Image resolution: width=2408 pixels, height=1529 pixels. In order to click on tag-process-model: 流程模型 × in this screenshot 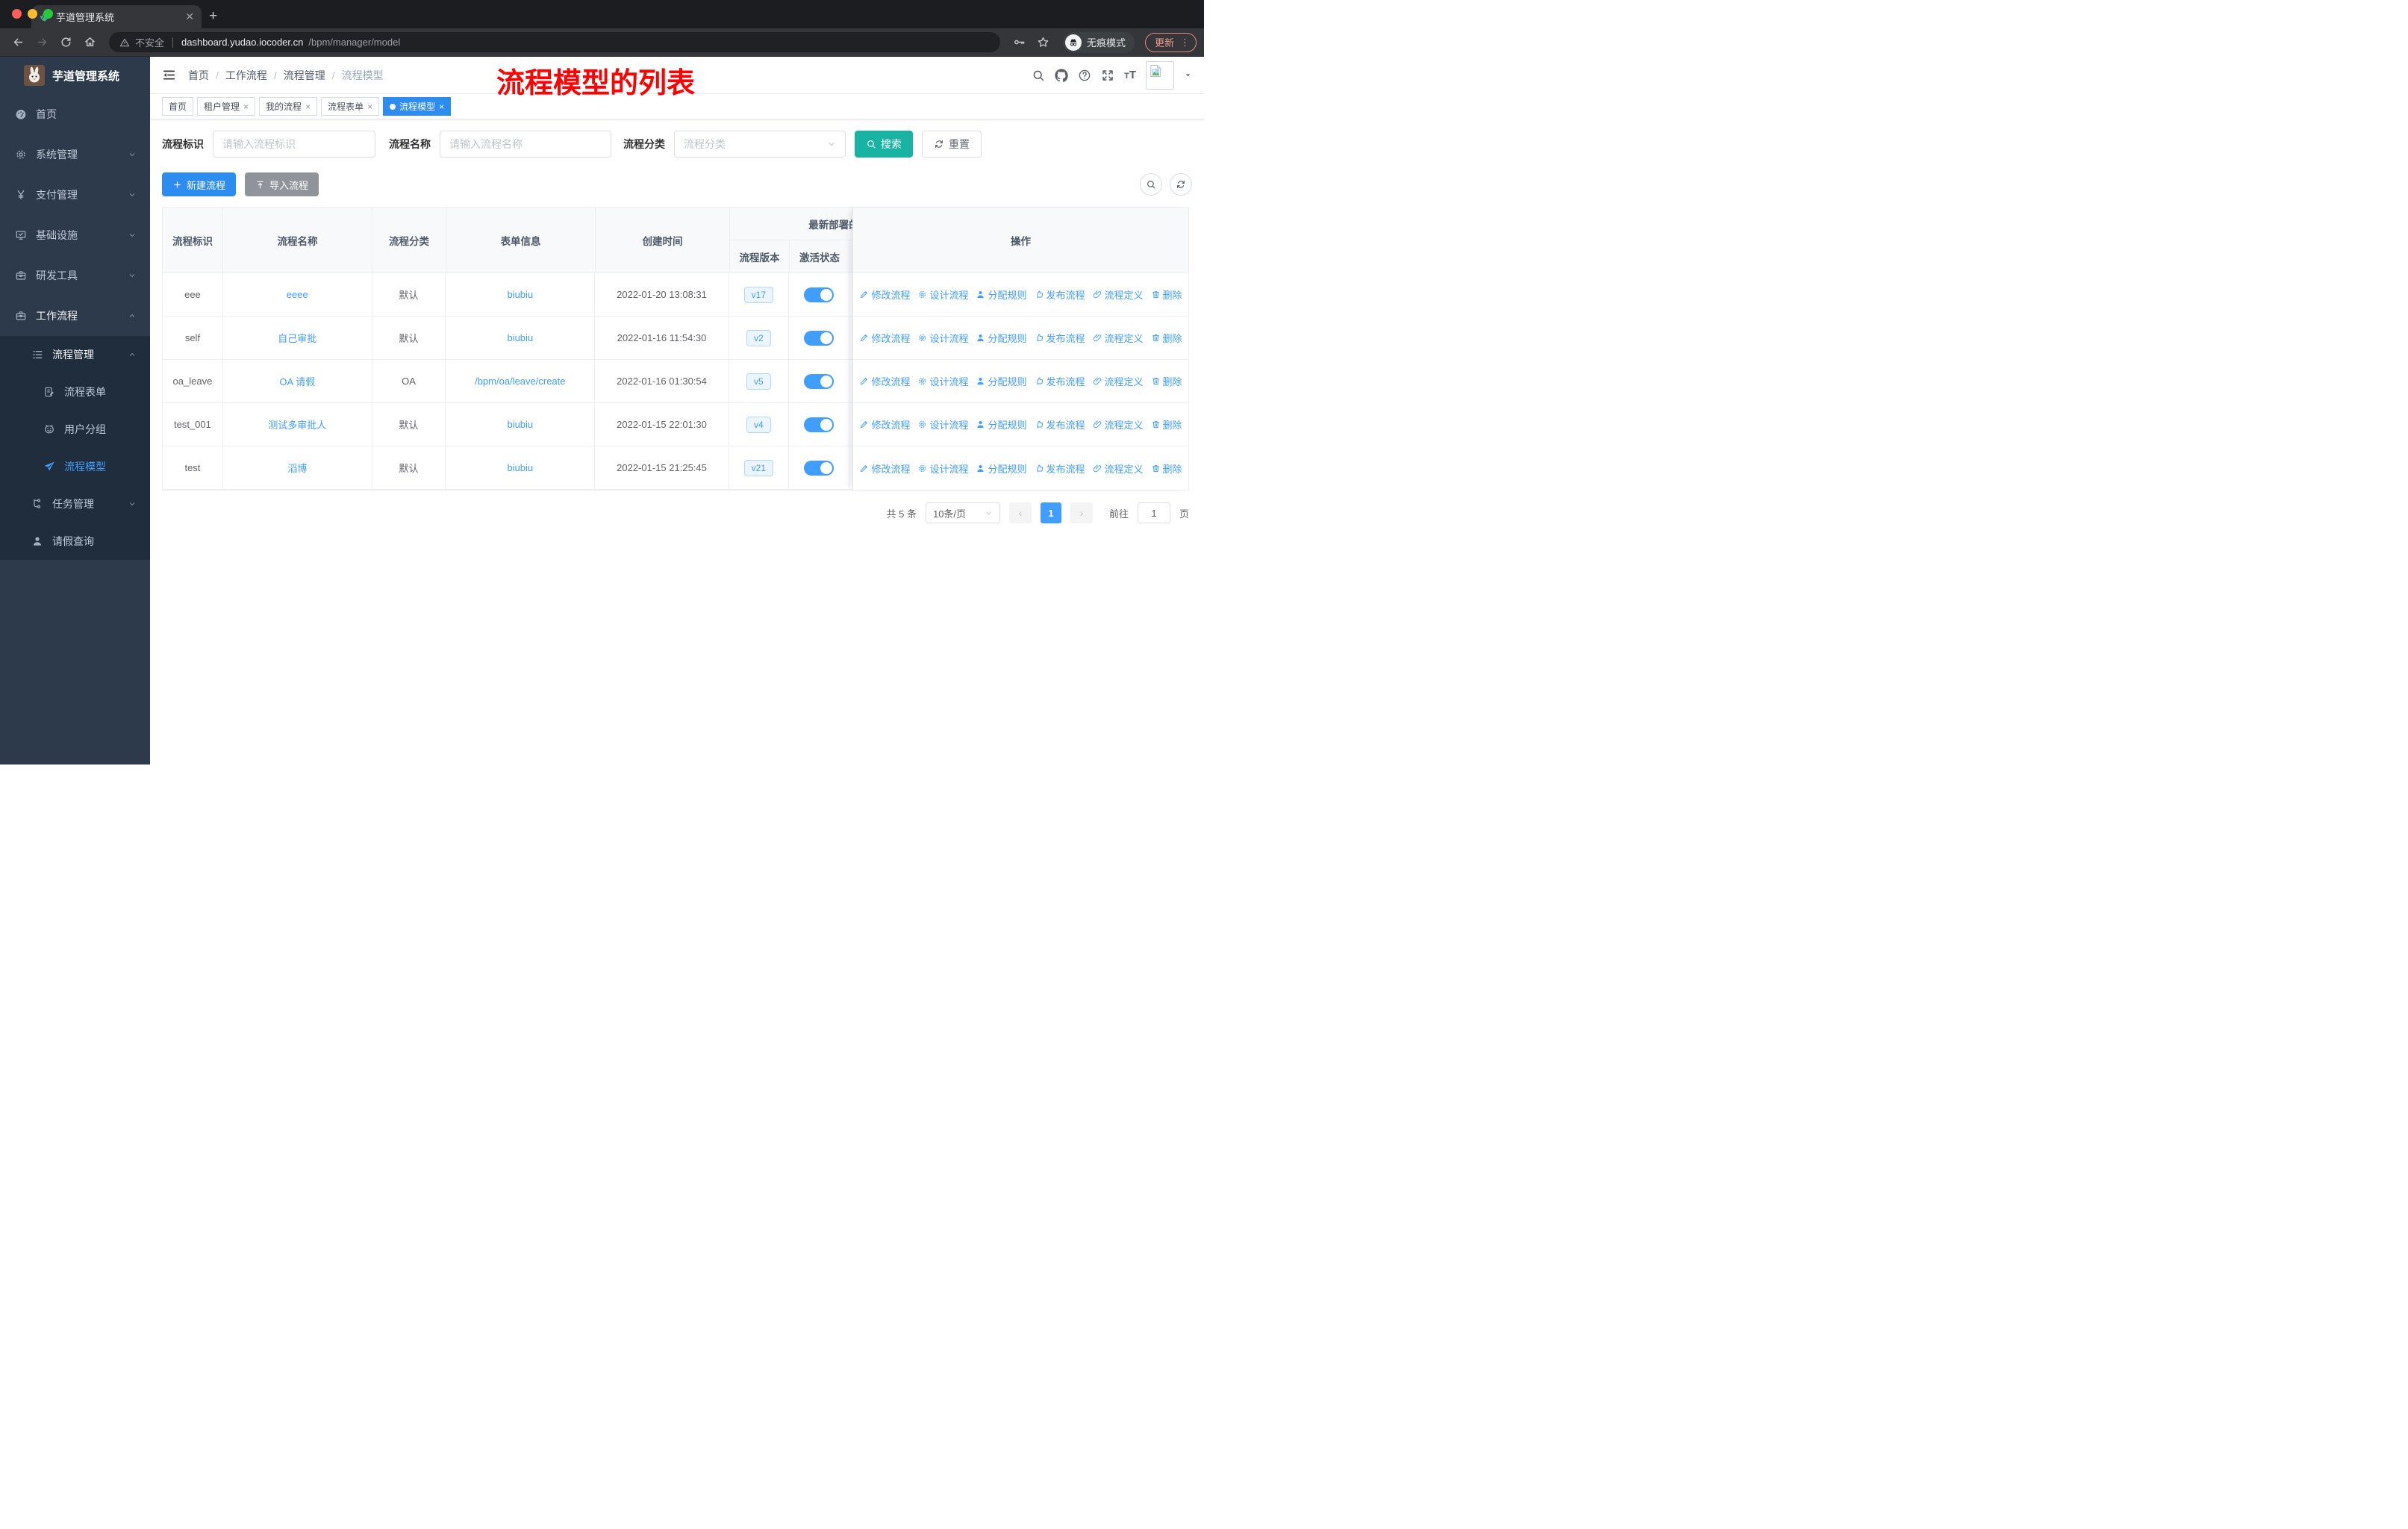, I will do `click(417, 107)`.